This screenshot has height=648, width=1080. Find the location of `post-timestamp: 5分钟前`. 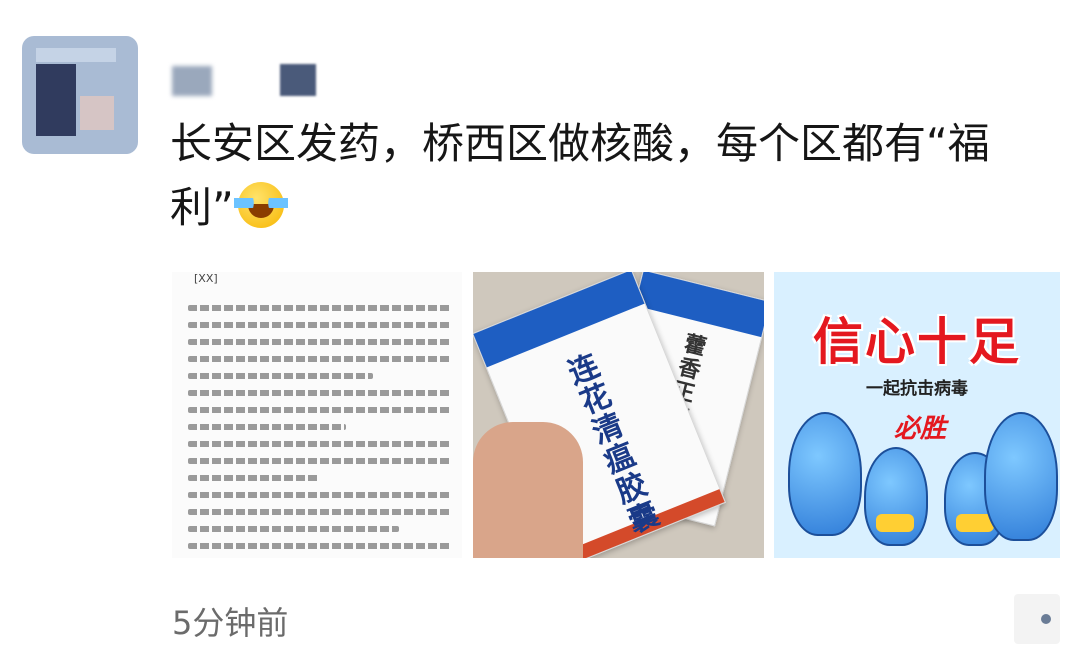

post-timestamp: 5分钟前 is located at coordinates (230, 623).